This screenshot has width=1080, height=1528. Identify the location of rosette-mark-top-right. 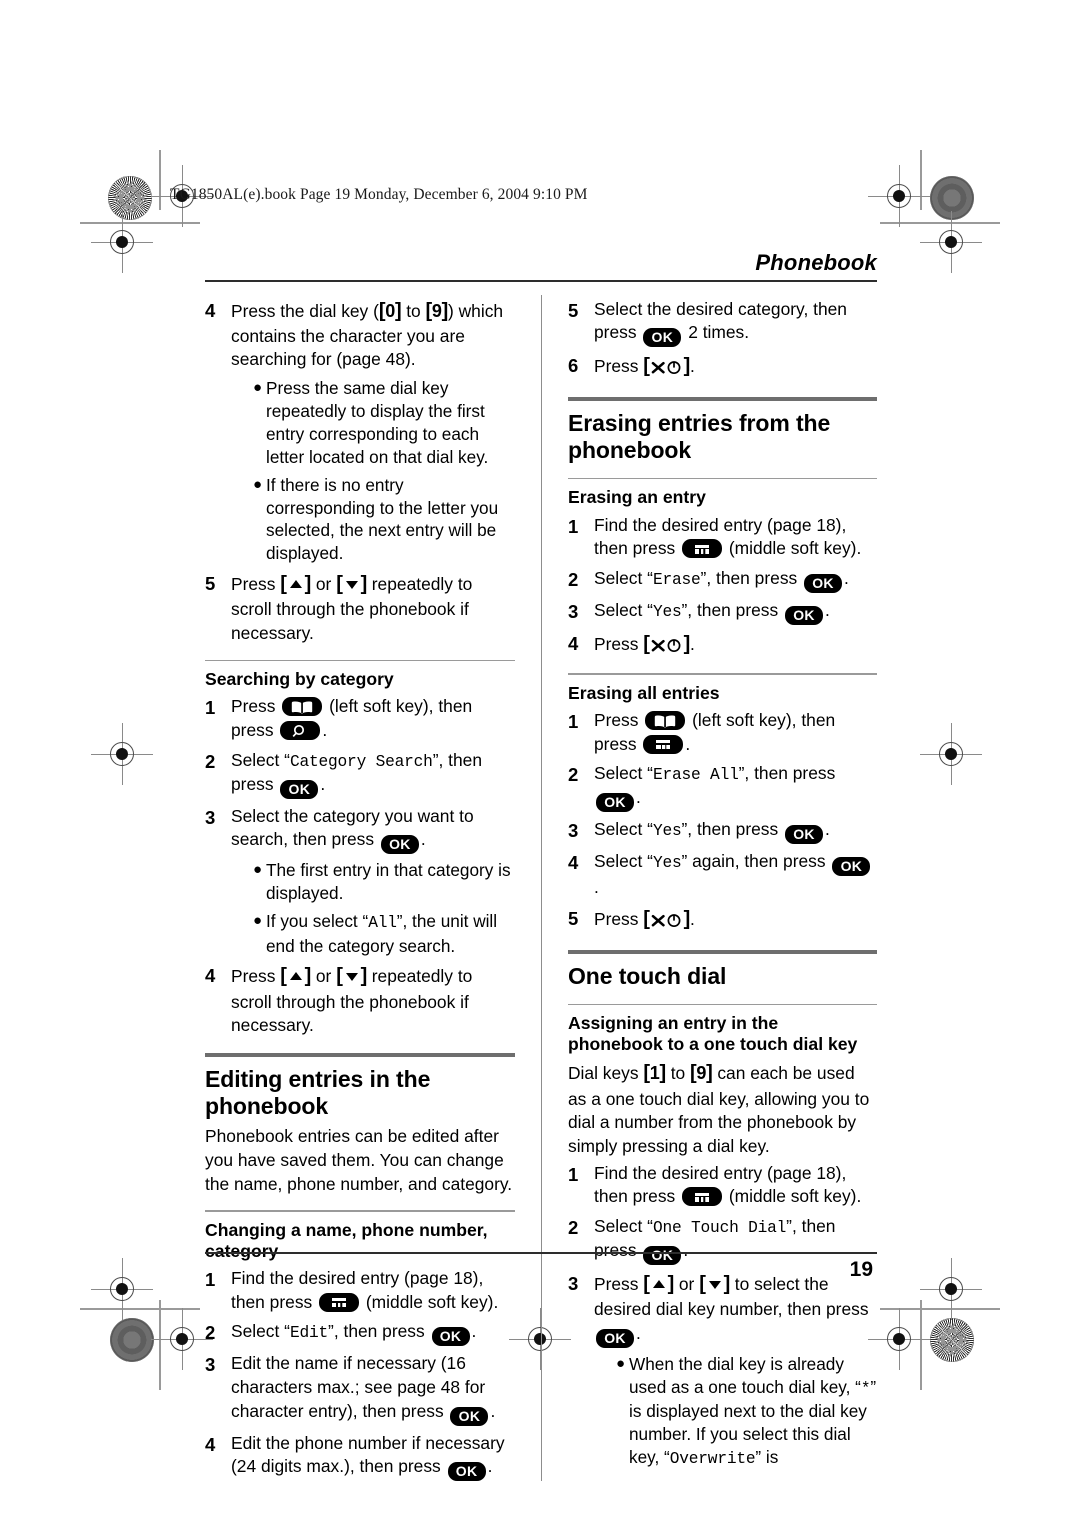
(952, 198).